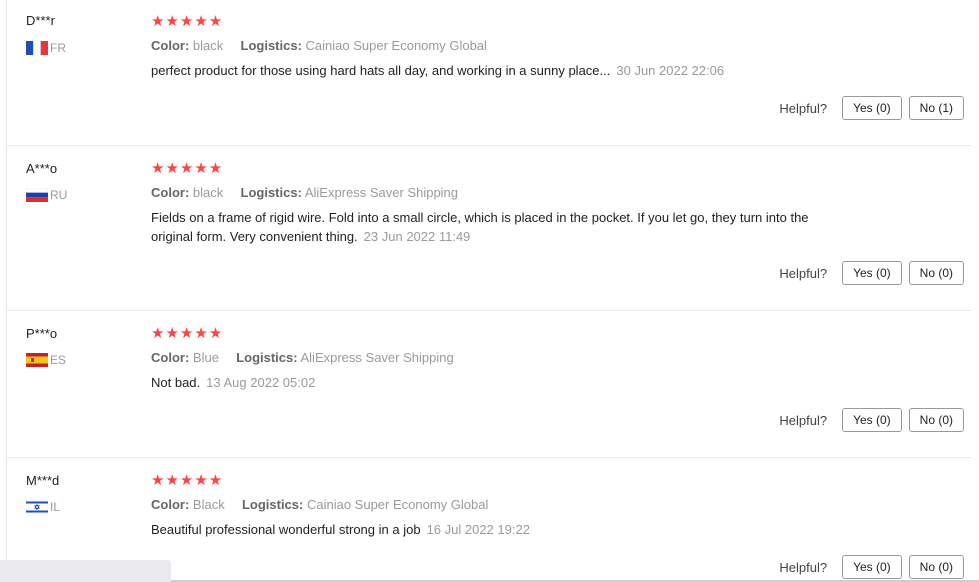 This screenshot has width=979, height=582. Describe the element at coordinates (176, 382) in the screenshot. I see `review-text-line: Not bad.` at that location.